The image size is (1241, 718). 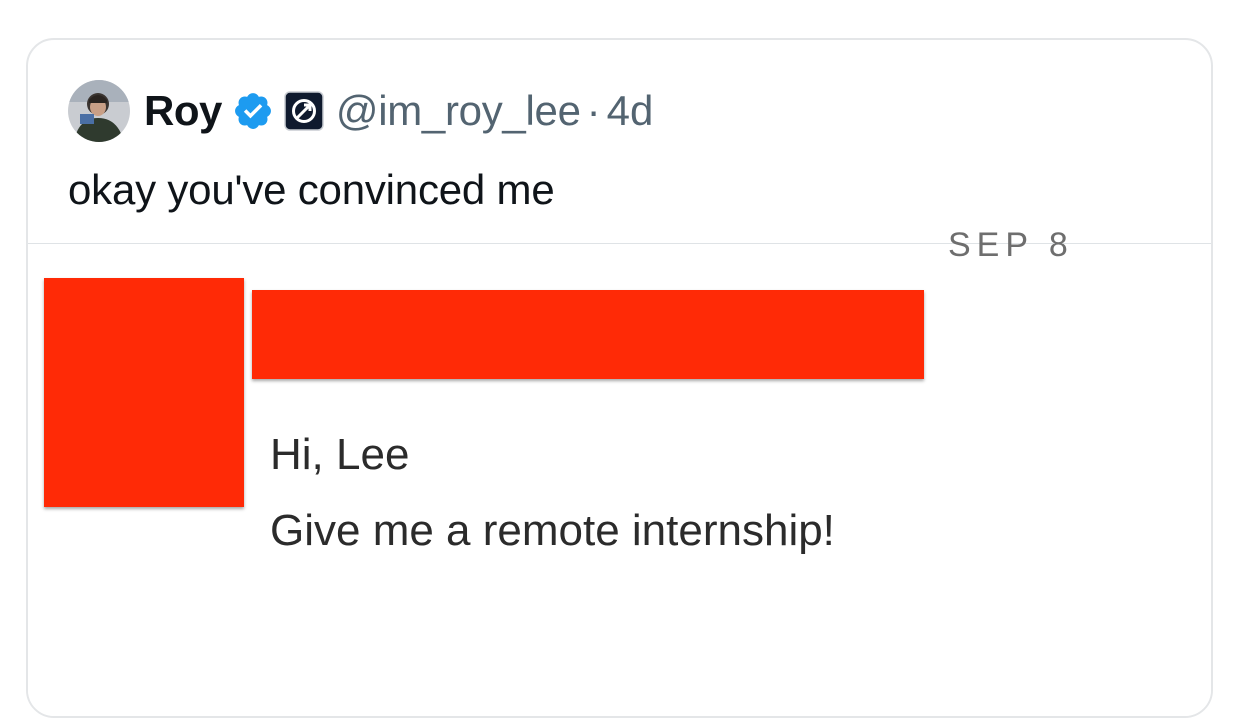 I want to click on avatar, so click(x=99, y=111).